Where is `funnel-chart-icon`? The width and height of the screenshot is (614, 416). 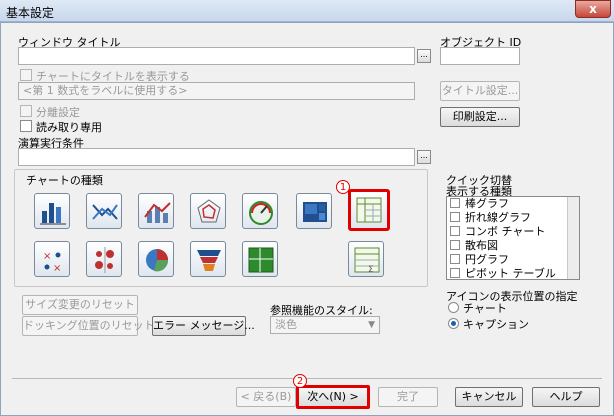 funnel-chart-icon is located at coordinates (208, 259).